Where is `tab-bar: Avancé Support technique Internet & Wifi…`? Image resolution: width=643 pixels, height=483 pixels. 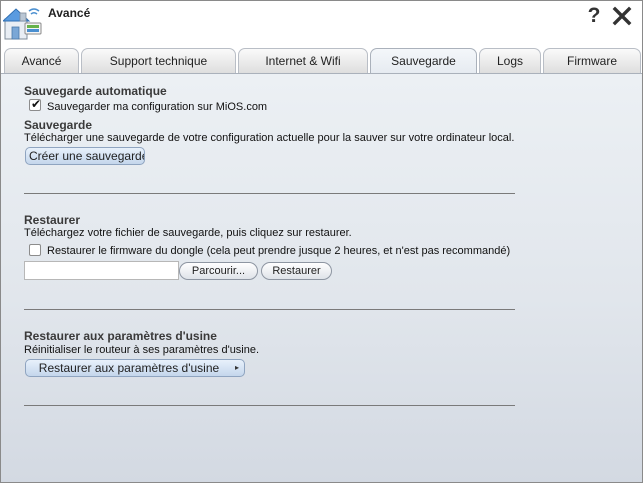 tab-bar: Avancé Support technique Internet & Wifi… is located at coordinates (321, 59).